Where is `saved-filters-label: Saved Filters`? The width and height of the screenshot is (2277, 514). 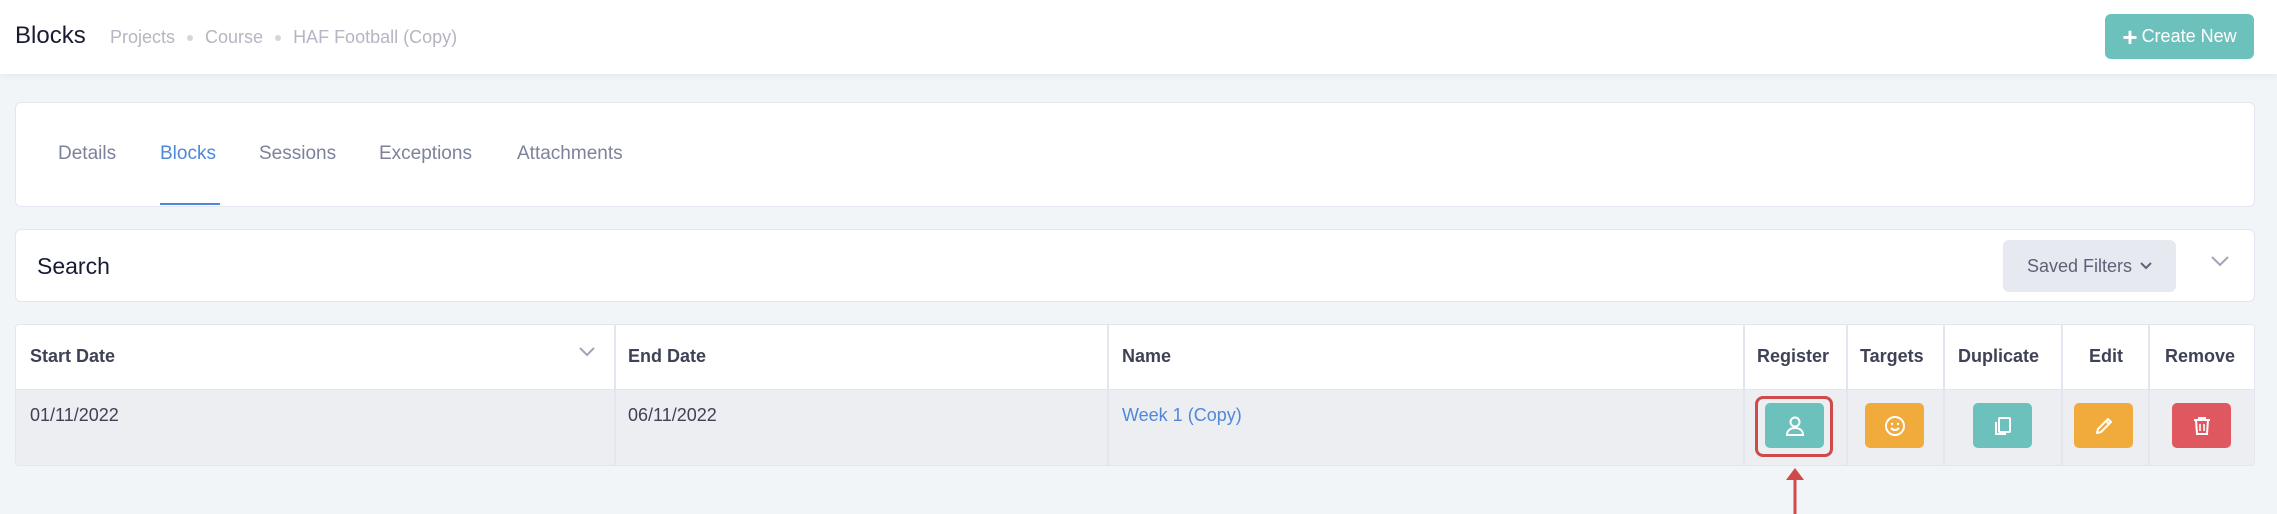 saved-filters-label: Saved Filters is located at coordinates (2079, 265).